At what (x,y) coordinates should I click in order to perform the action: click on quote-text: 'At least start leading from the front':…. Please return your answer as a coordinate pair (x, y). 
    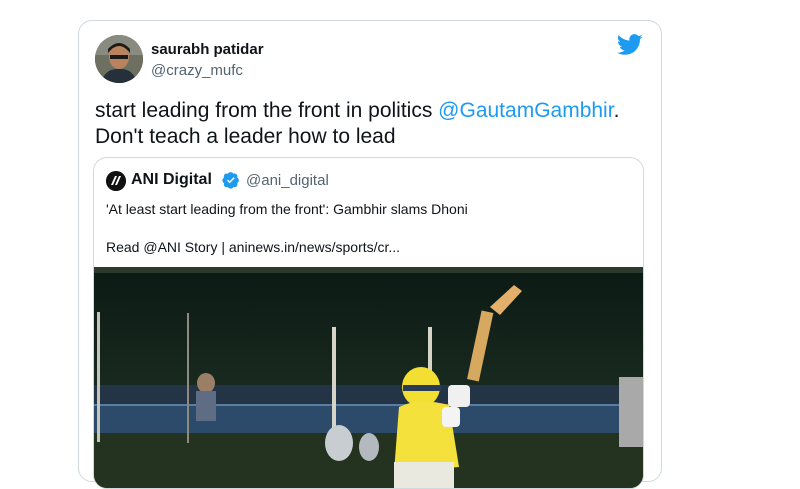
    Looking at the image, I should click on (287, 209).